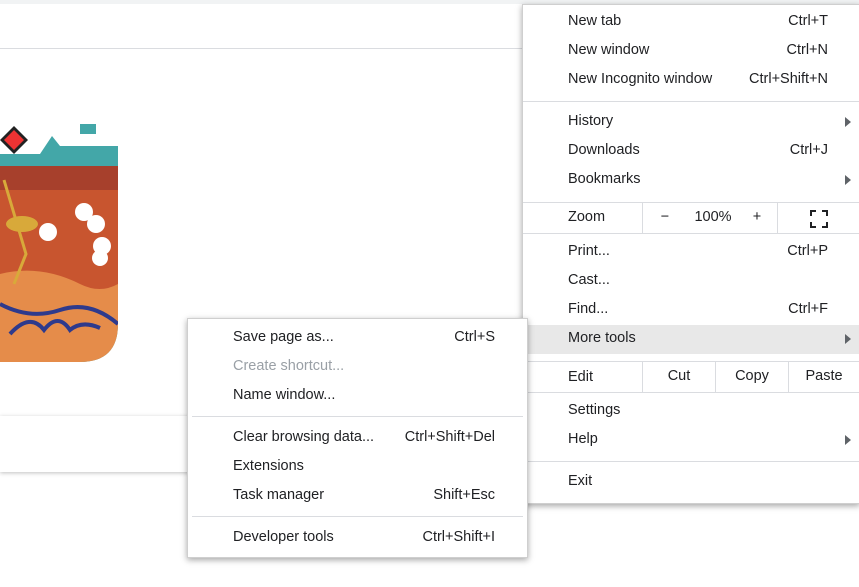 This screenshot has width=859, height=587. What do you see at coordinates (807, 50) in the screenshot?
I see `shortcut-label: Ctrl+N` at bounding box center [807, 50].